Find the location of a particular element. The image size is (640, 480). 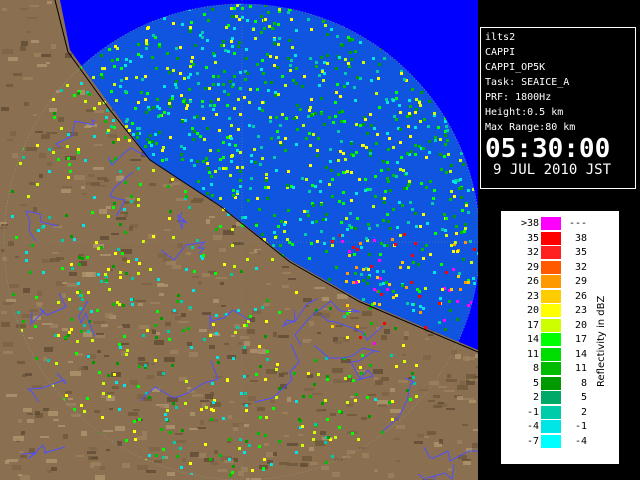

legend-high-value: 32 is located at coordinates (580, 267).